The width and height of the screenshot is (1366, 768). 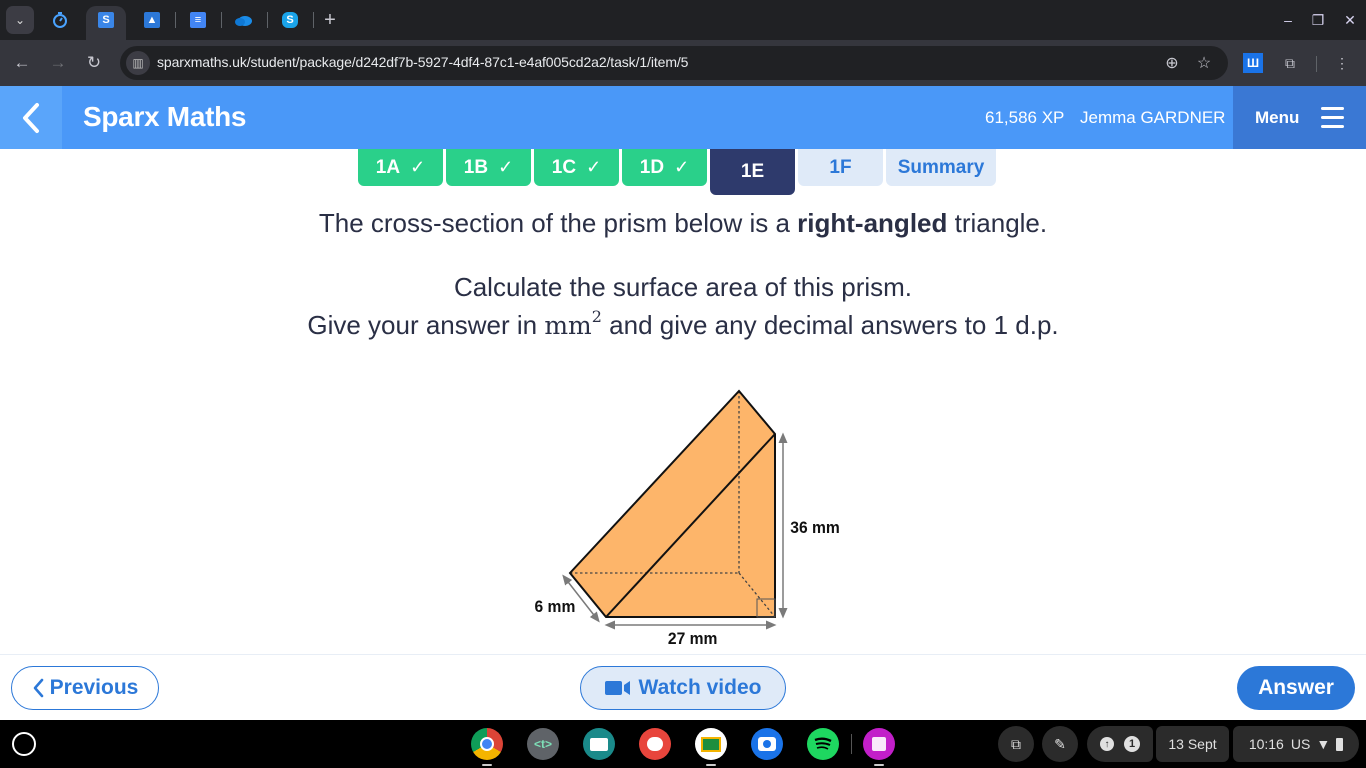 I want to click on xp-counter: 61,586 XP, so click(x=1025, y=117).